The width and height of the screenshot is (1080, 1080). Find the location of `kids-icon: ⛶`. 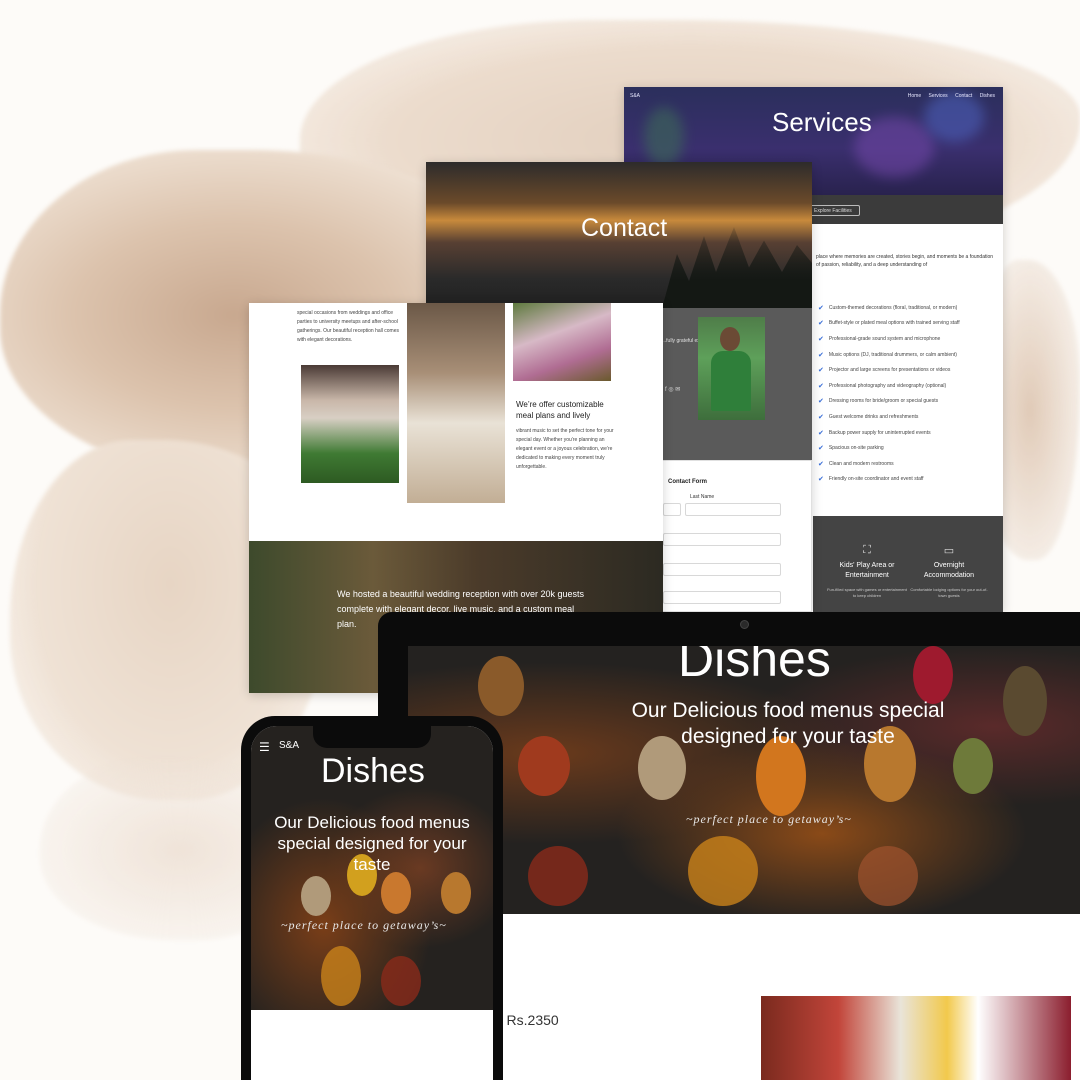

kids-icon: ⛶ is located at coordinates (867, 550).